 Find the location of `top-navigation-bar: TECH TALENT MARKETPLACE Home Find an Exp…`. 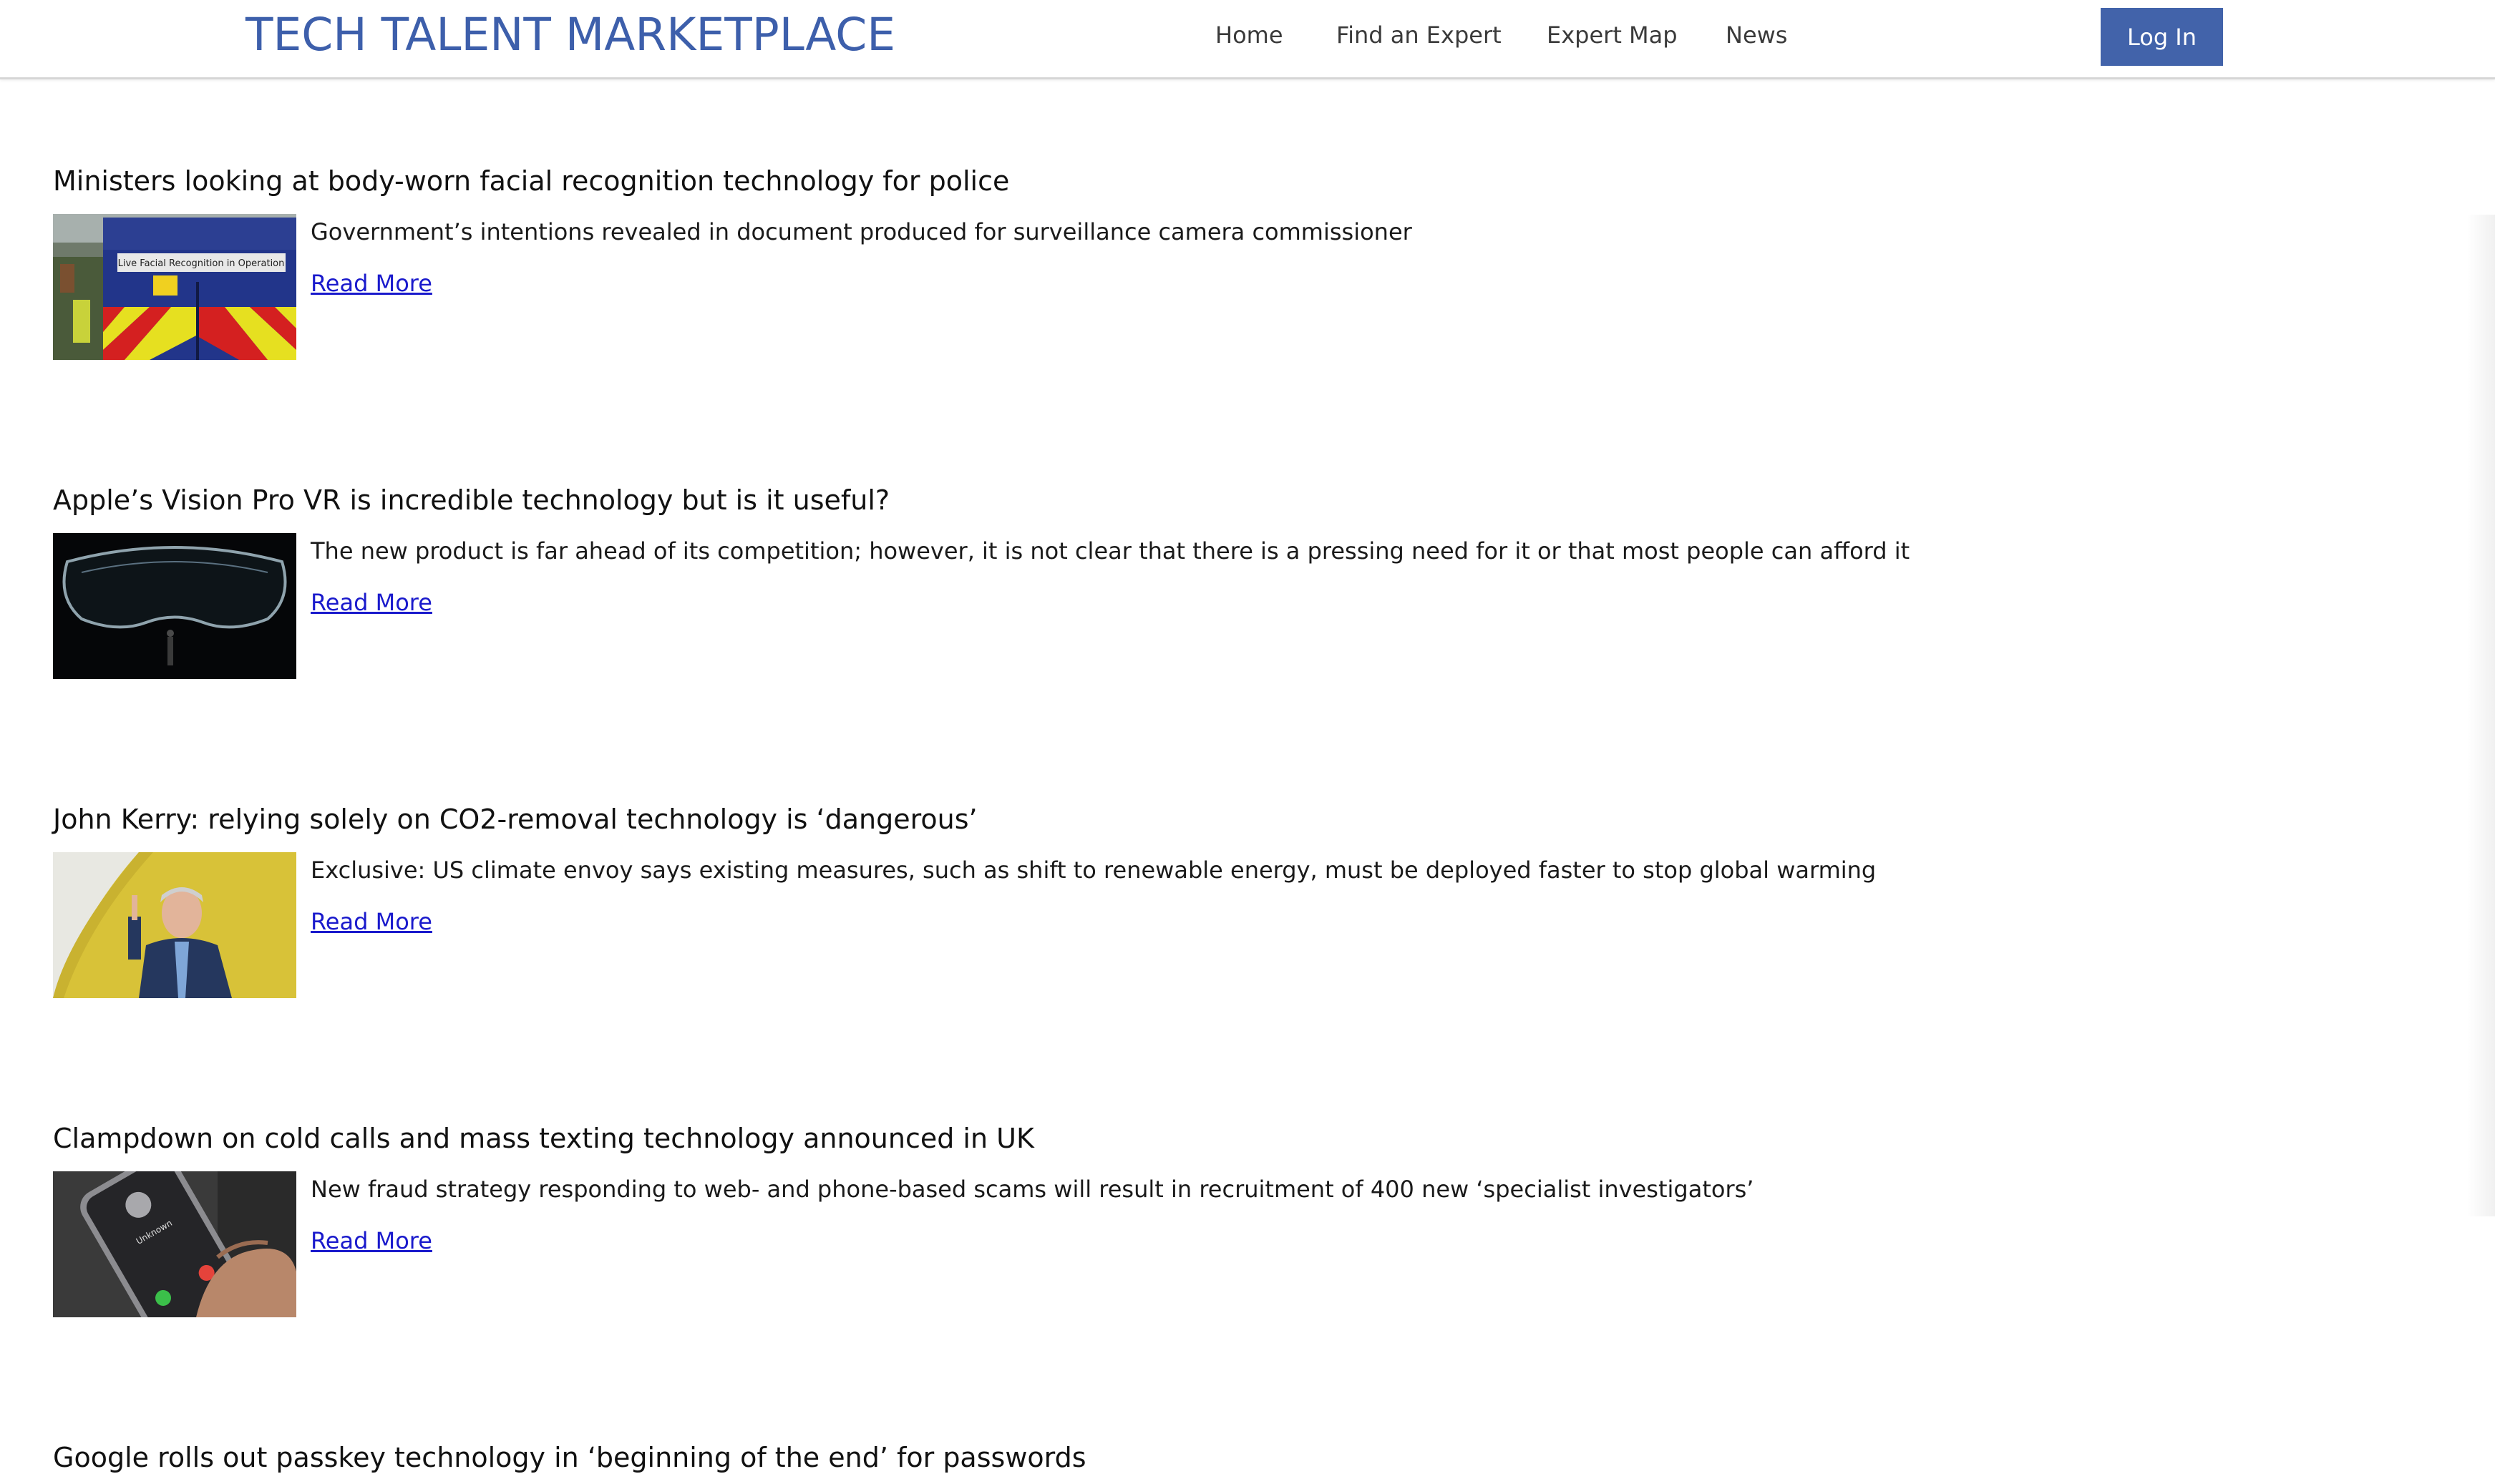

top-navigation-bar: TECH TALENT MARKETPLACE Home Find an Exp… is located at coordinates (1247, 39).